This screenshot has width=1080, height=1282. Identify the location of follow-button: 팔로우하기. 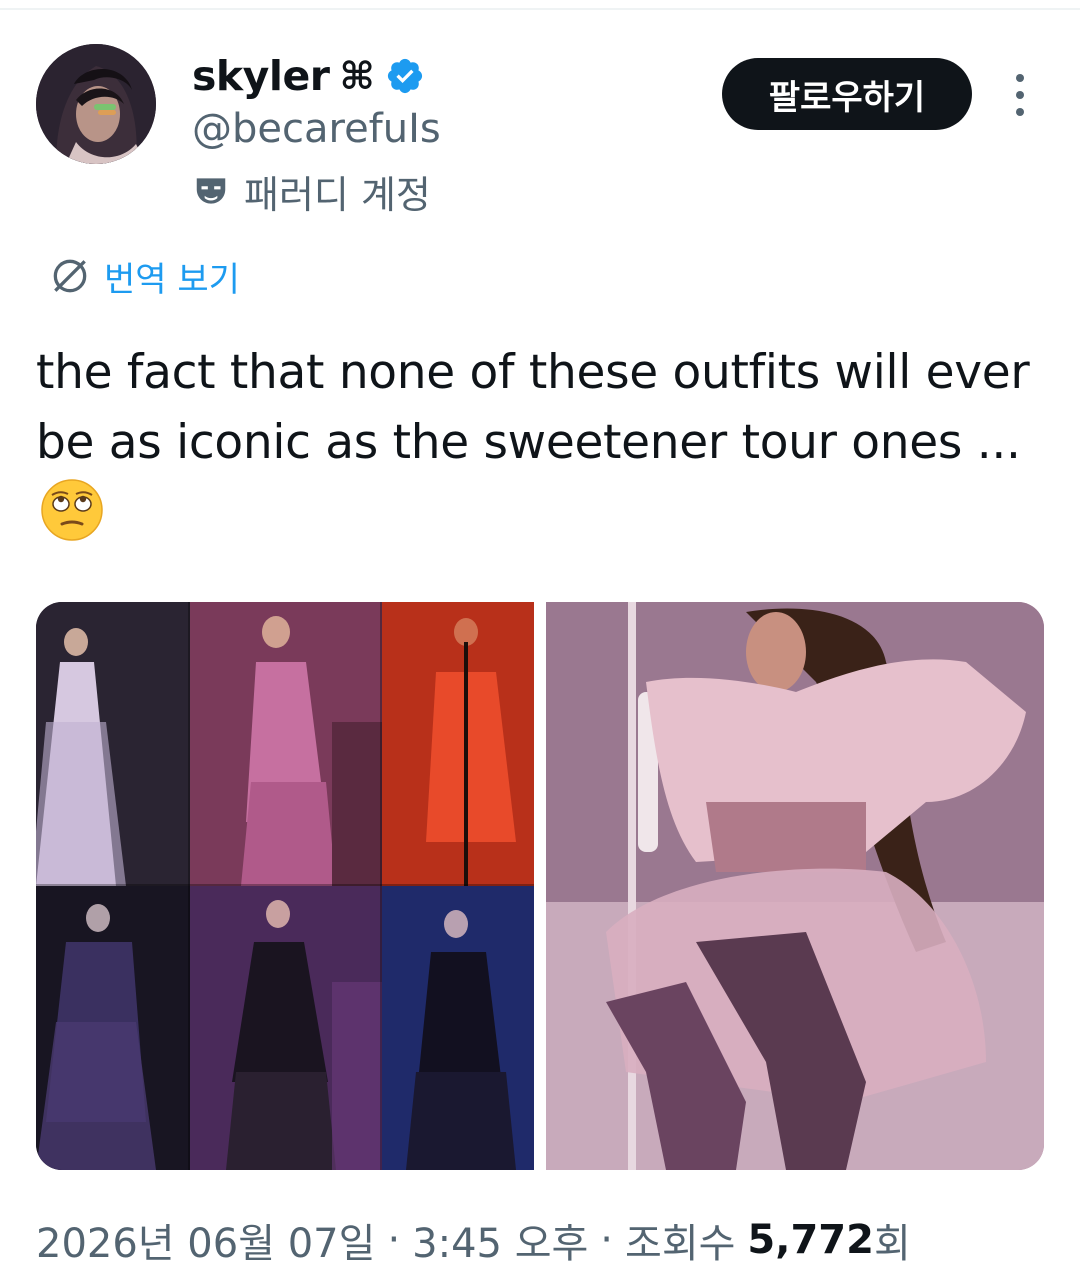
(847, 94).